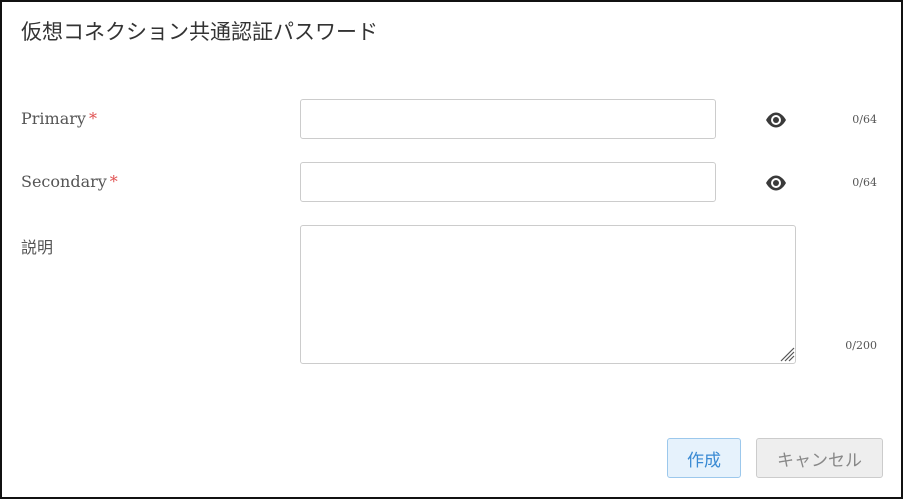 The width and height of the screenshot is (903, 499). Describe the element at coordinates (53, 118) in the screenshot. I see `primary-label-text: Primary` at that location.